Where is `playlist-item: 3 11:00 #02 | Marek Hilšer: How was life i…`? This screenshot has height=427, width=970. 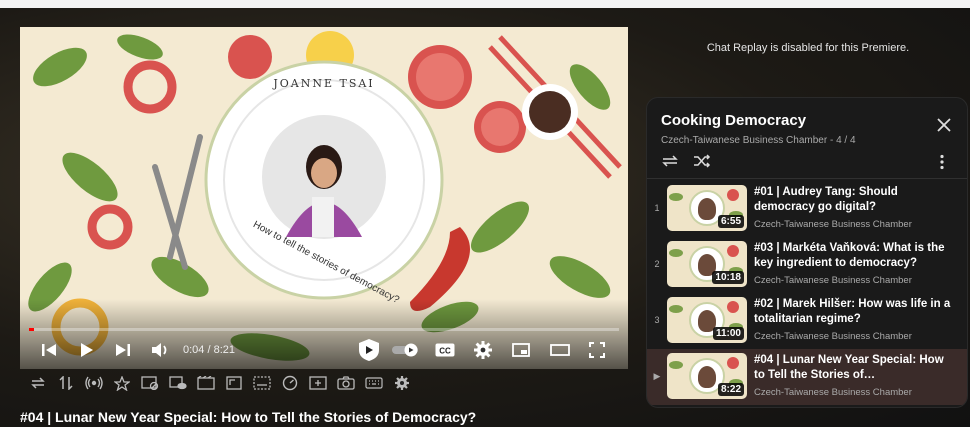 playlist-item: 3 11:00 #02 | Marek Hilšer: How was life i… is located at coordinates (807, 321).